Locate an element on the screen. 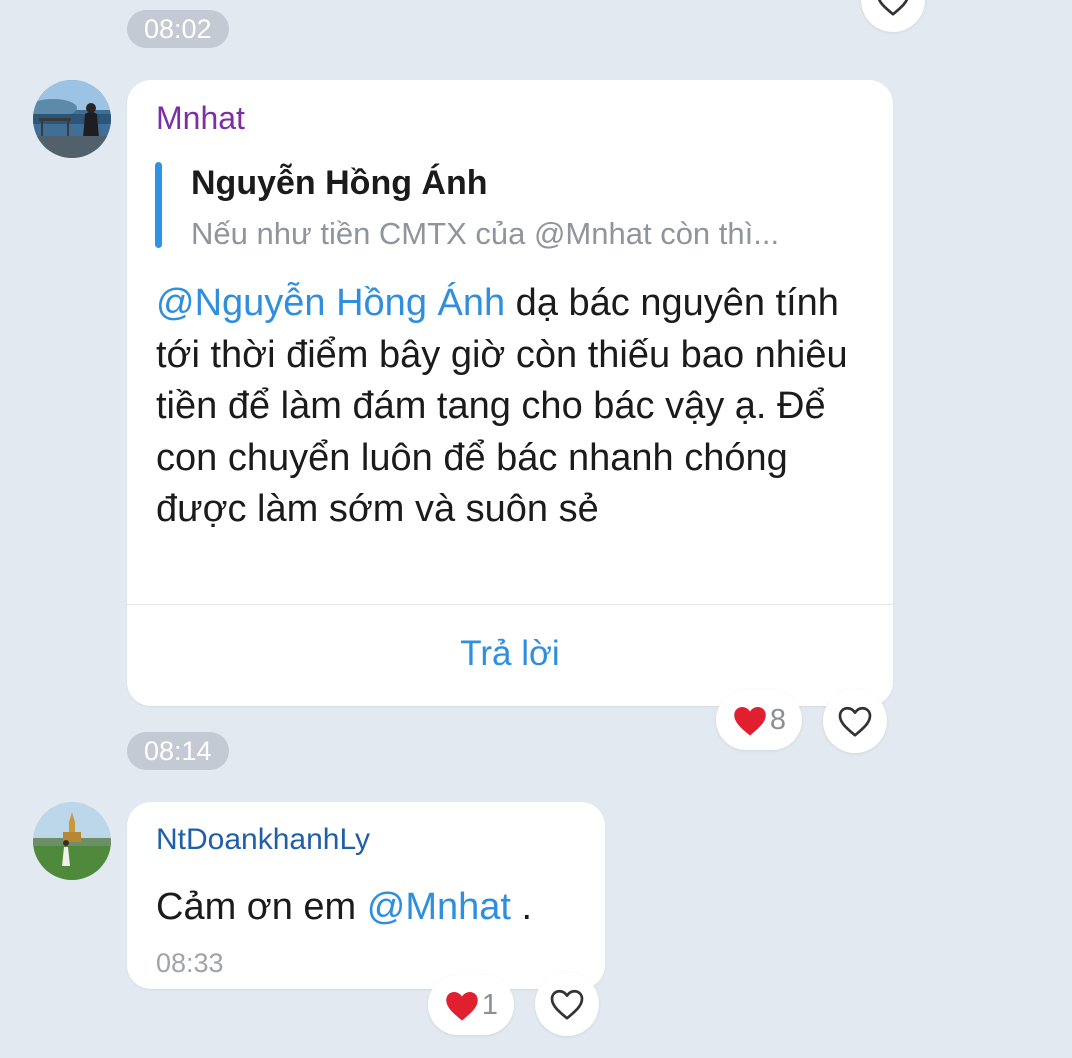  message-text: Cảm ơn em @Mnhat . is located at coordinates (376, 908).